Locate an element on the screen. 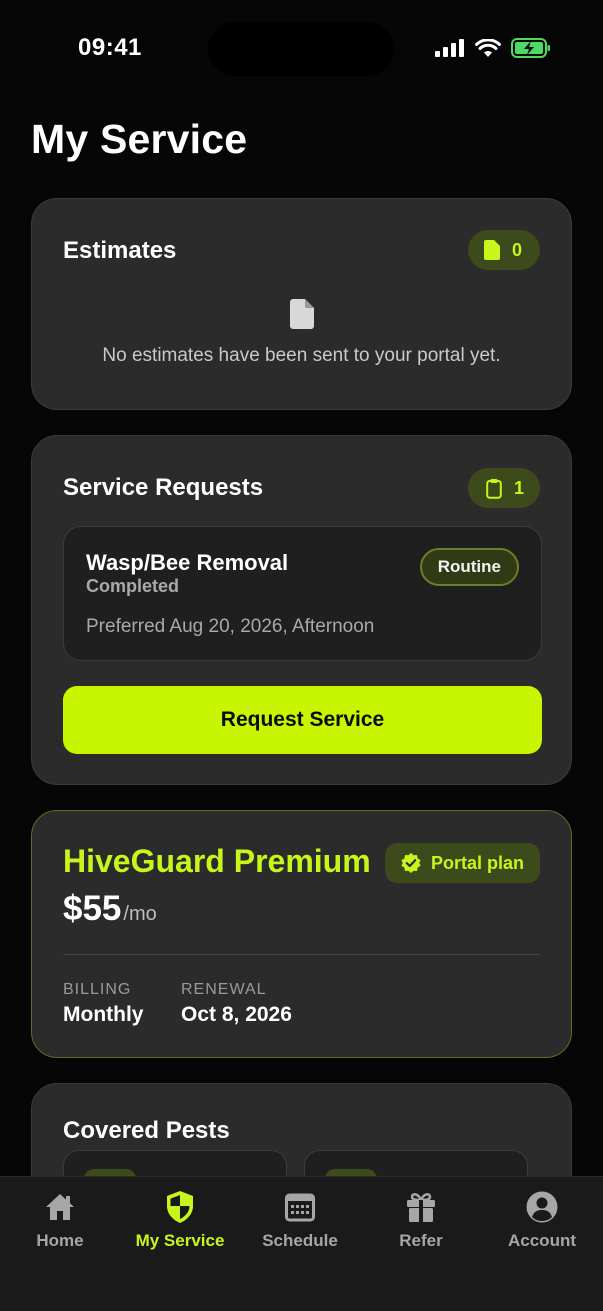 Image resolution: width=603 pixels, height=1311 pixels. battery-charging-icon is located at coordinates (530, 48).